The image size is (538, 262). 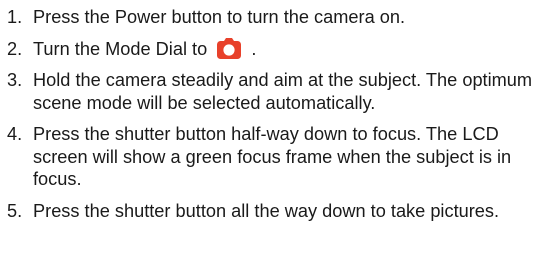 What do you see at coordinates (229, 48) in the screenshot?
I see `auto-mode-camera-icon` at bounding box center [229, 48].